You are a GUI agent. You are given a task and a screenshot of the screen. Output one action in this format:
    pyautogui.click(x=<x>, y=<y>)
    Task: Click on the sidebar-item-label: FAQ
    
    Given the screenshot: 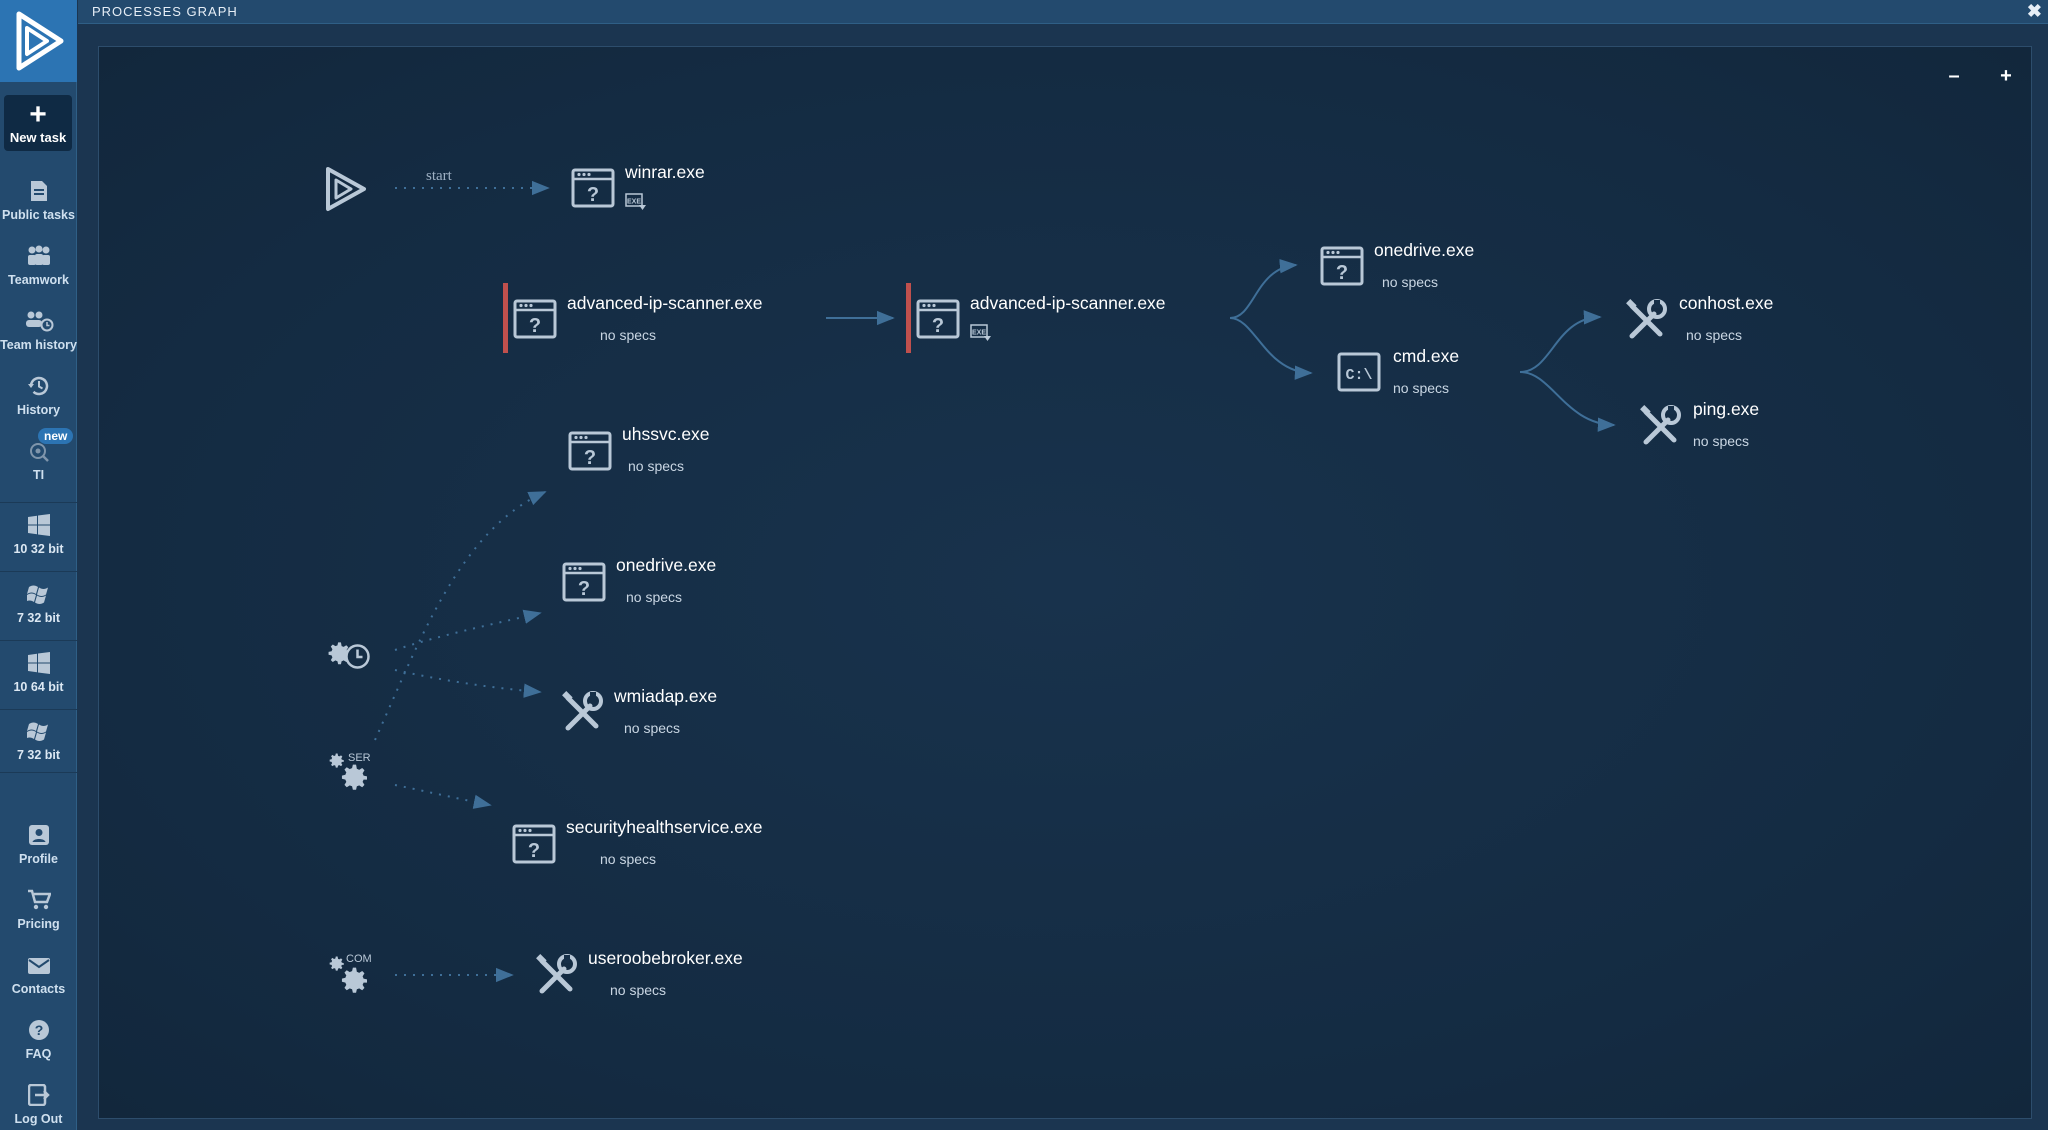 What is the action you would take?
    pyautogui.click(x=38, y=1054)
    